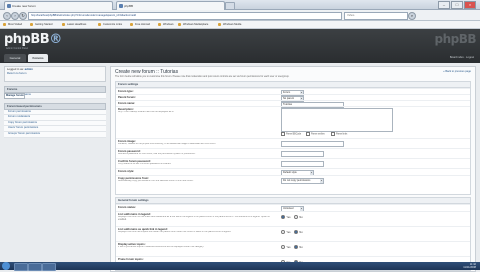  I want to click on tab-forums: Forums, so click(38, 58).